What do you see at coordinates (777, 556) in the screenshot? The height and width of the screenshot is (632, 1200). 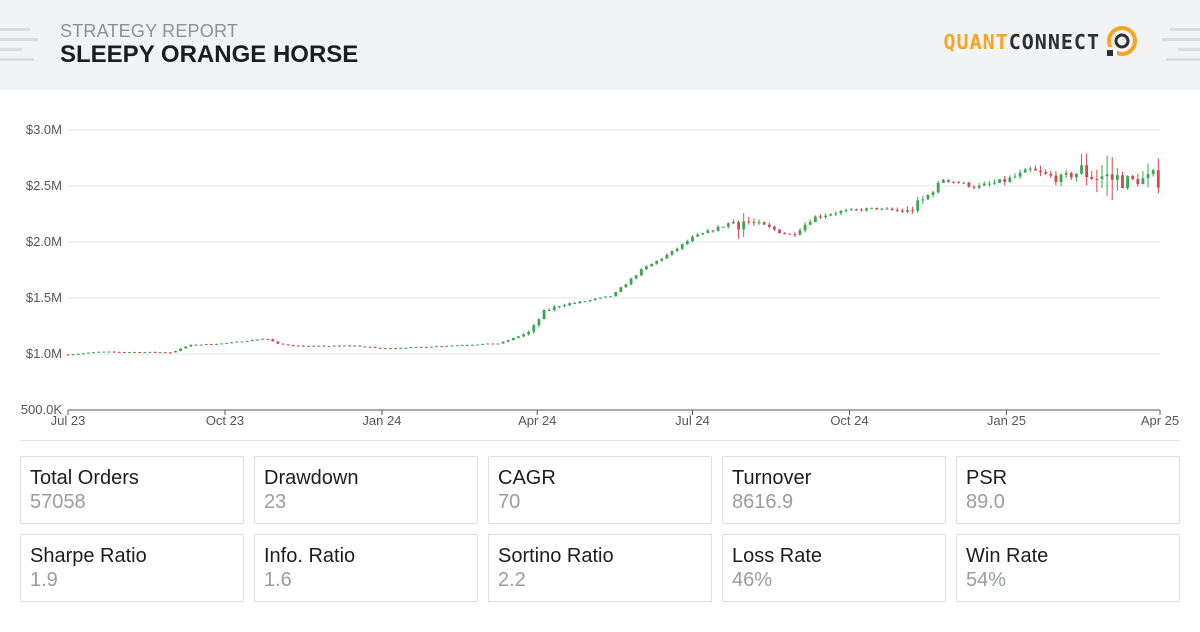 I see `stat-label: Loss Rate` at bounding box center [777, 556].